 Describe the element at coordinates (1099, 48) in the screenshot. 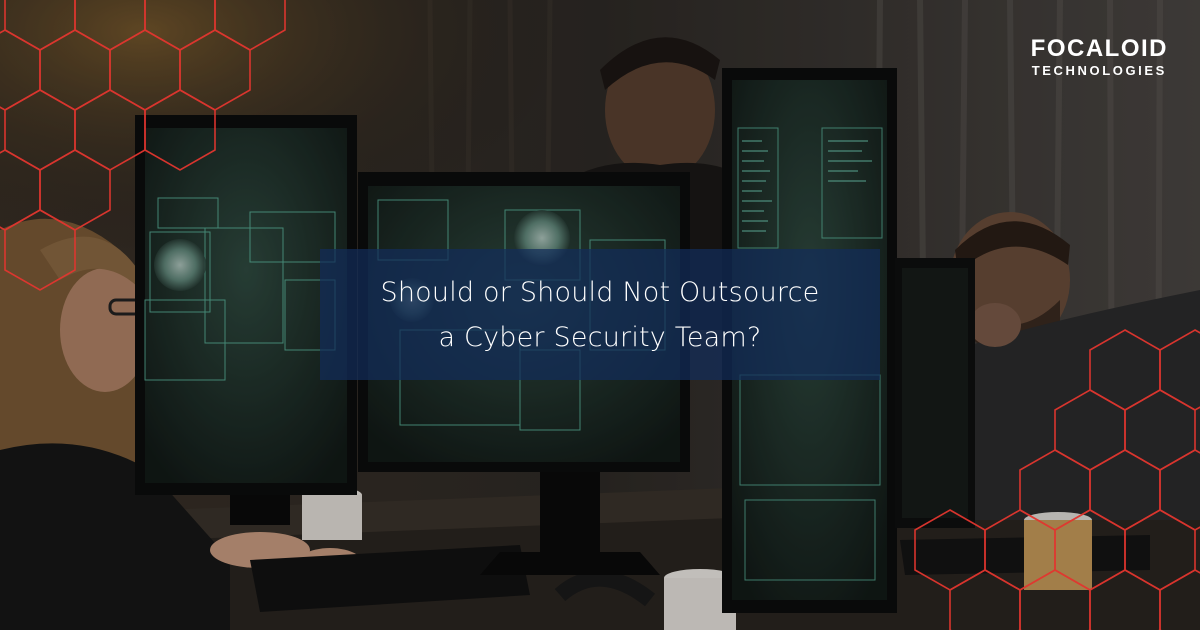

I see `logo-name: FOCALOID` at that location.